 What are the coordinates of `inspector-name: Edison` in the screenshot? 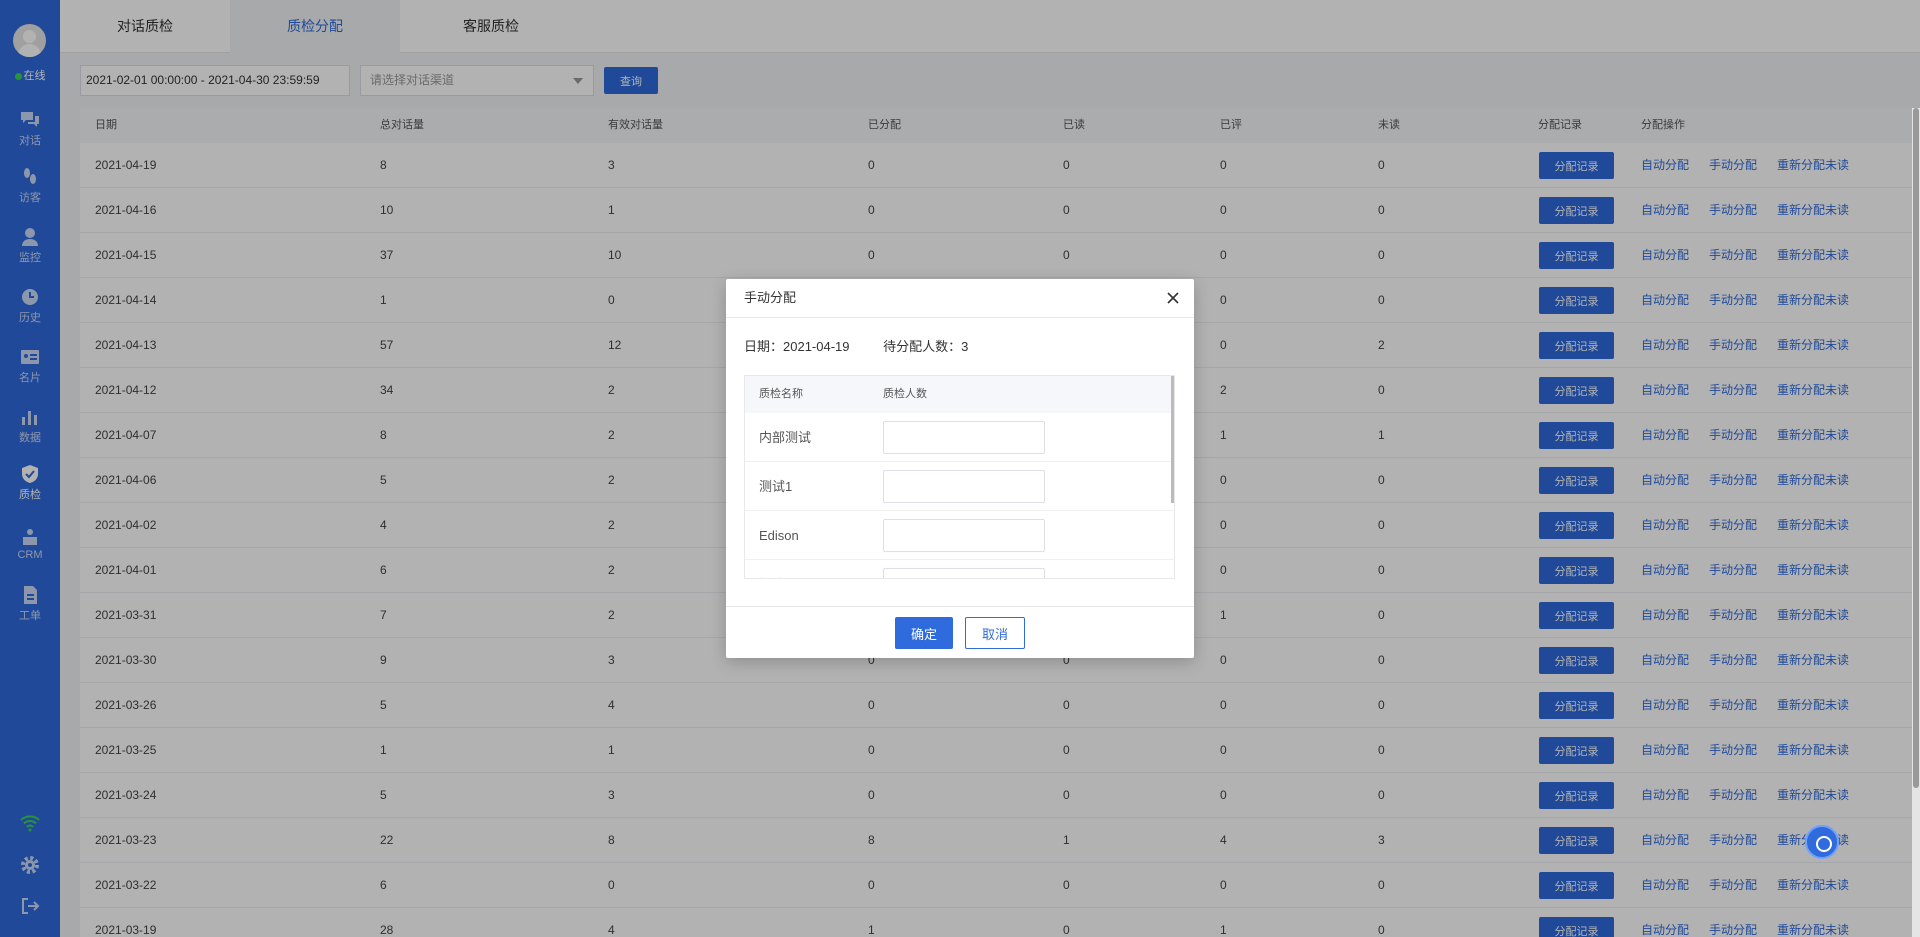 It's located at (779, 535).